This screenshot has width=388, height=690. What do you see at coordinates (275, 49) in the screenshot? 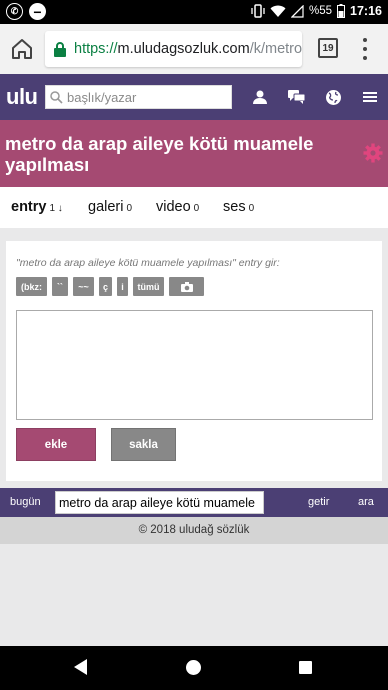
I see `url-path: /k/metro-d` at bounding box center [275, 49].